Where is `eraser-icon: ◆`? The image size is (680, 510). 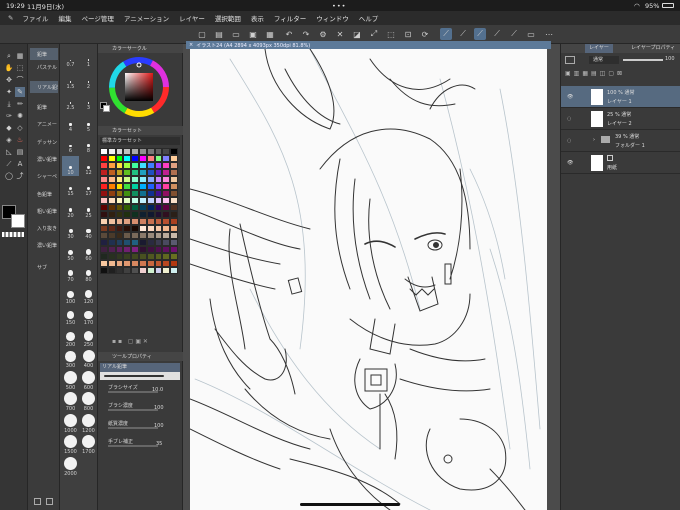
eraser-icon: ◆ is located at coordinates (9, 128).